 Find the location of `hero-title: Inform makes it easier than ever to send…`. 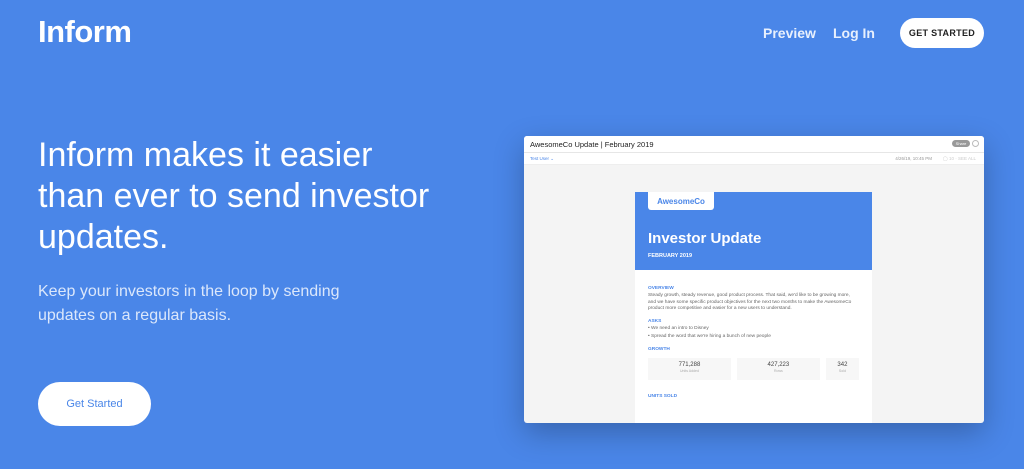

hero-title: Inform makes it easier than ever to send… is located at coordinates (234, 196).